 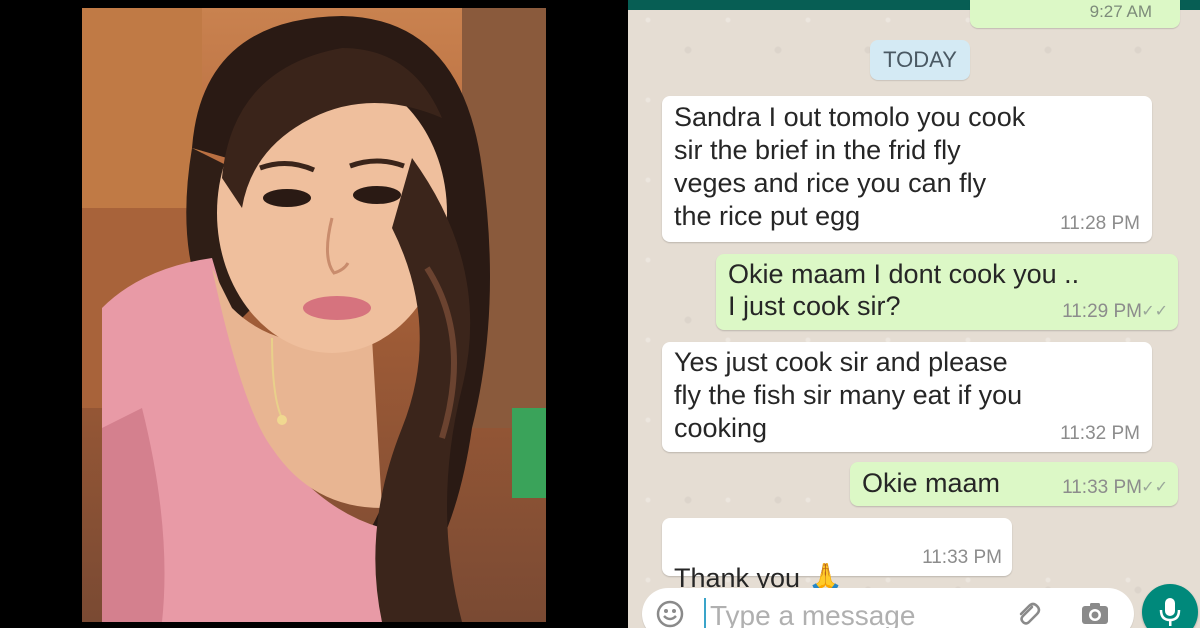 What do you see at coordinates (1075, 14) in the screenshot?
I see `previous-message-bubble: 9:27 AM` at bounding box center [1075, 14].